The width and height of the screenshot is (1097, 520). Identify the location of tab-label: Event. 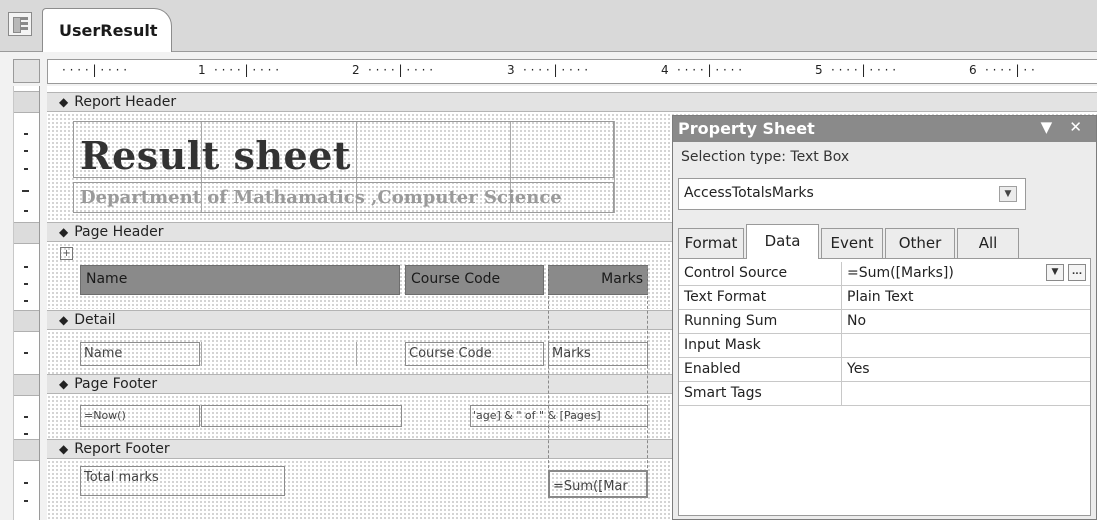
(852, 243).